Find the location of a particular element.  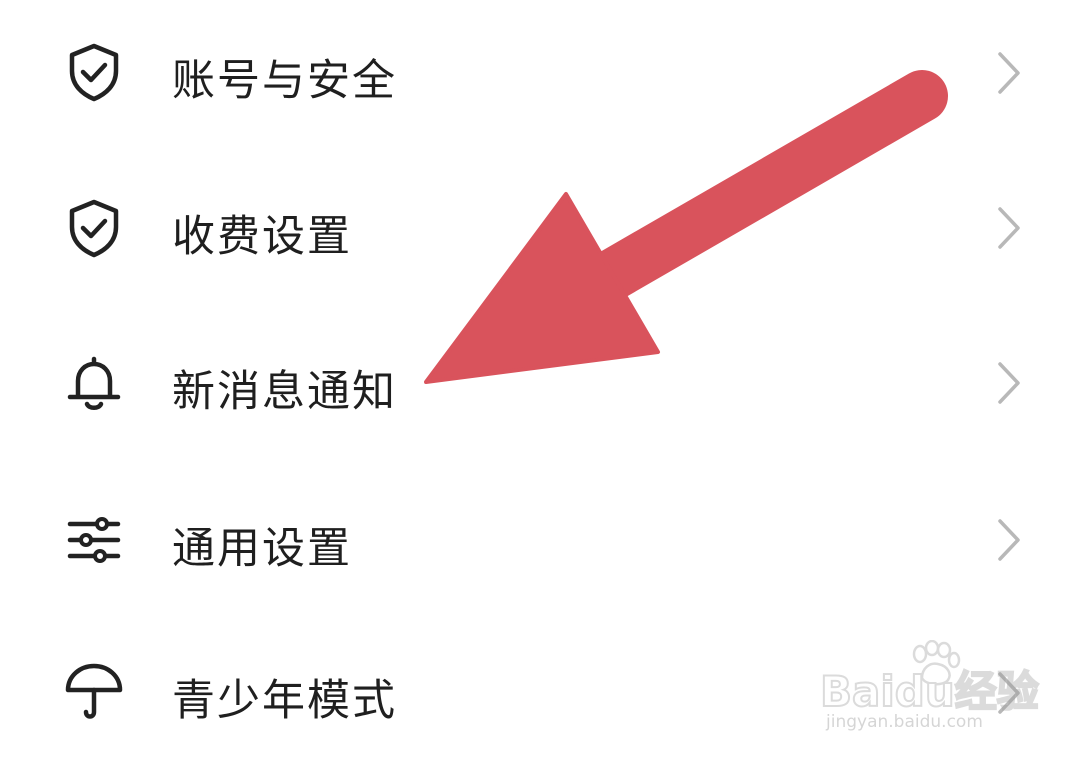

watermark-url: jingyan.baidu.com is located at coordinates (904, 722).